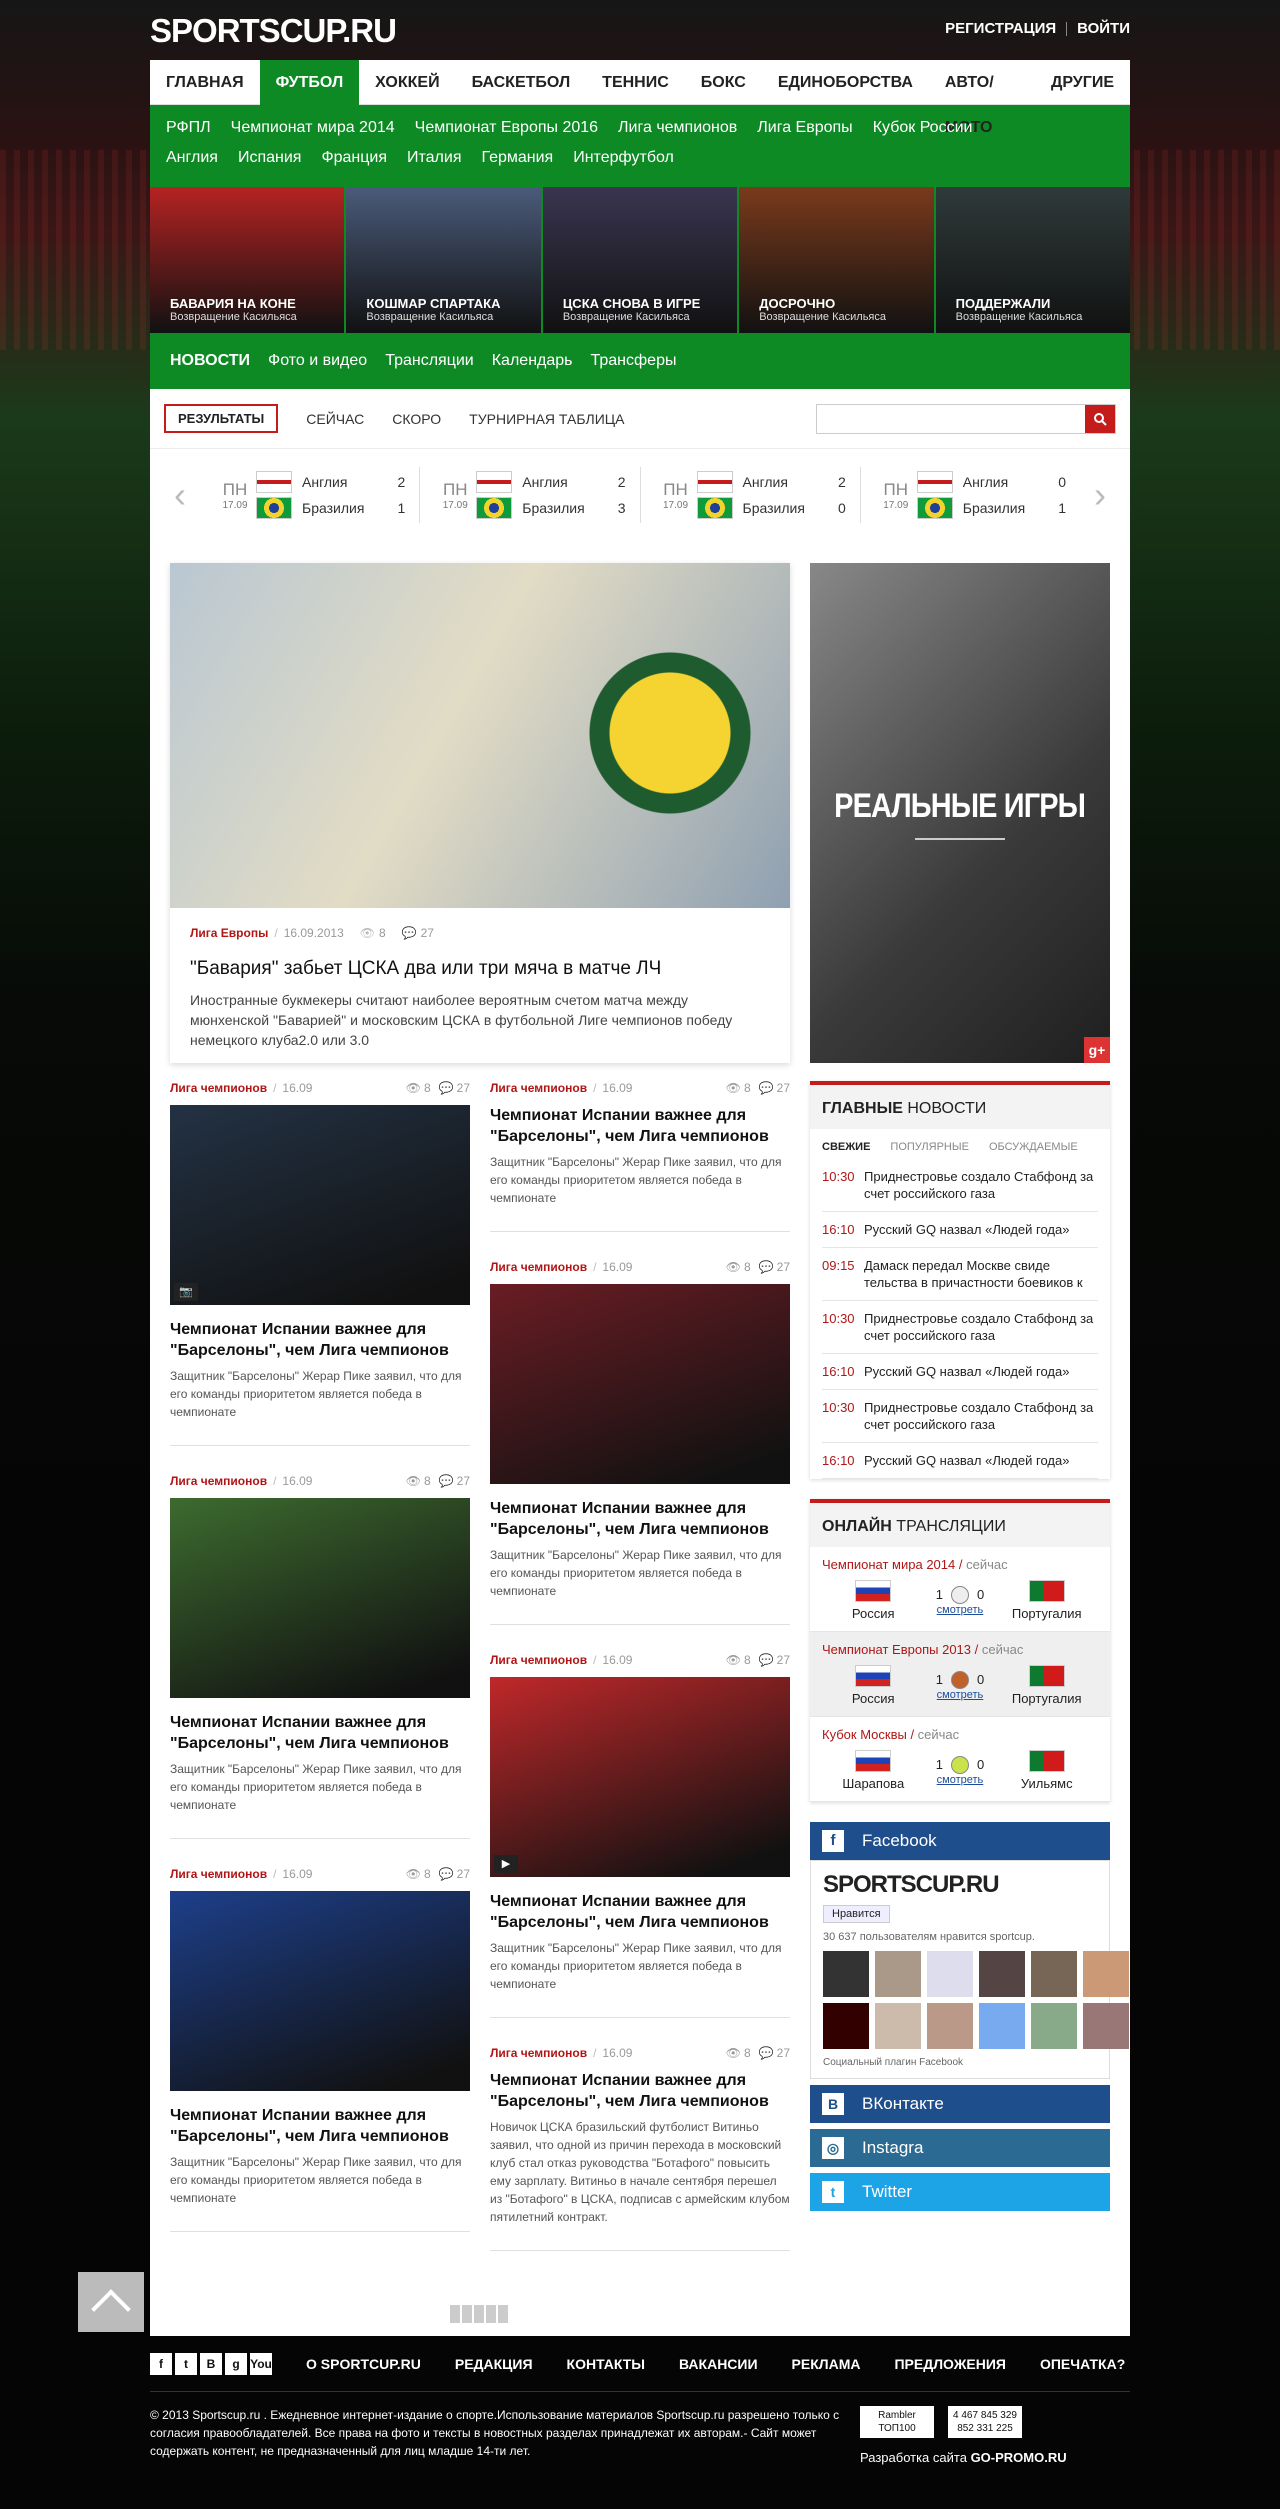 This screenshot has width=1280, height=2509. Describe the element at coordinates (309, 82) in the screenshot. I see `main-nav-item: ФУТБОЛ` at that location.